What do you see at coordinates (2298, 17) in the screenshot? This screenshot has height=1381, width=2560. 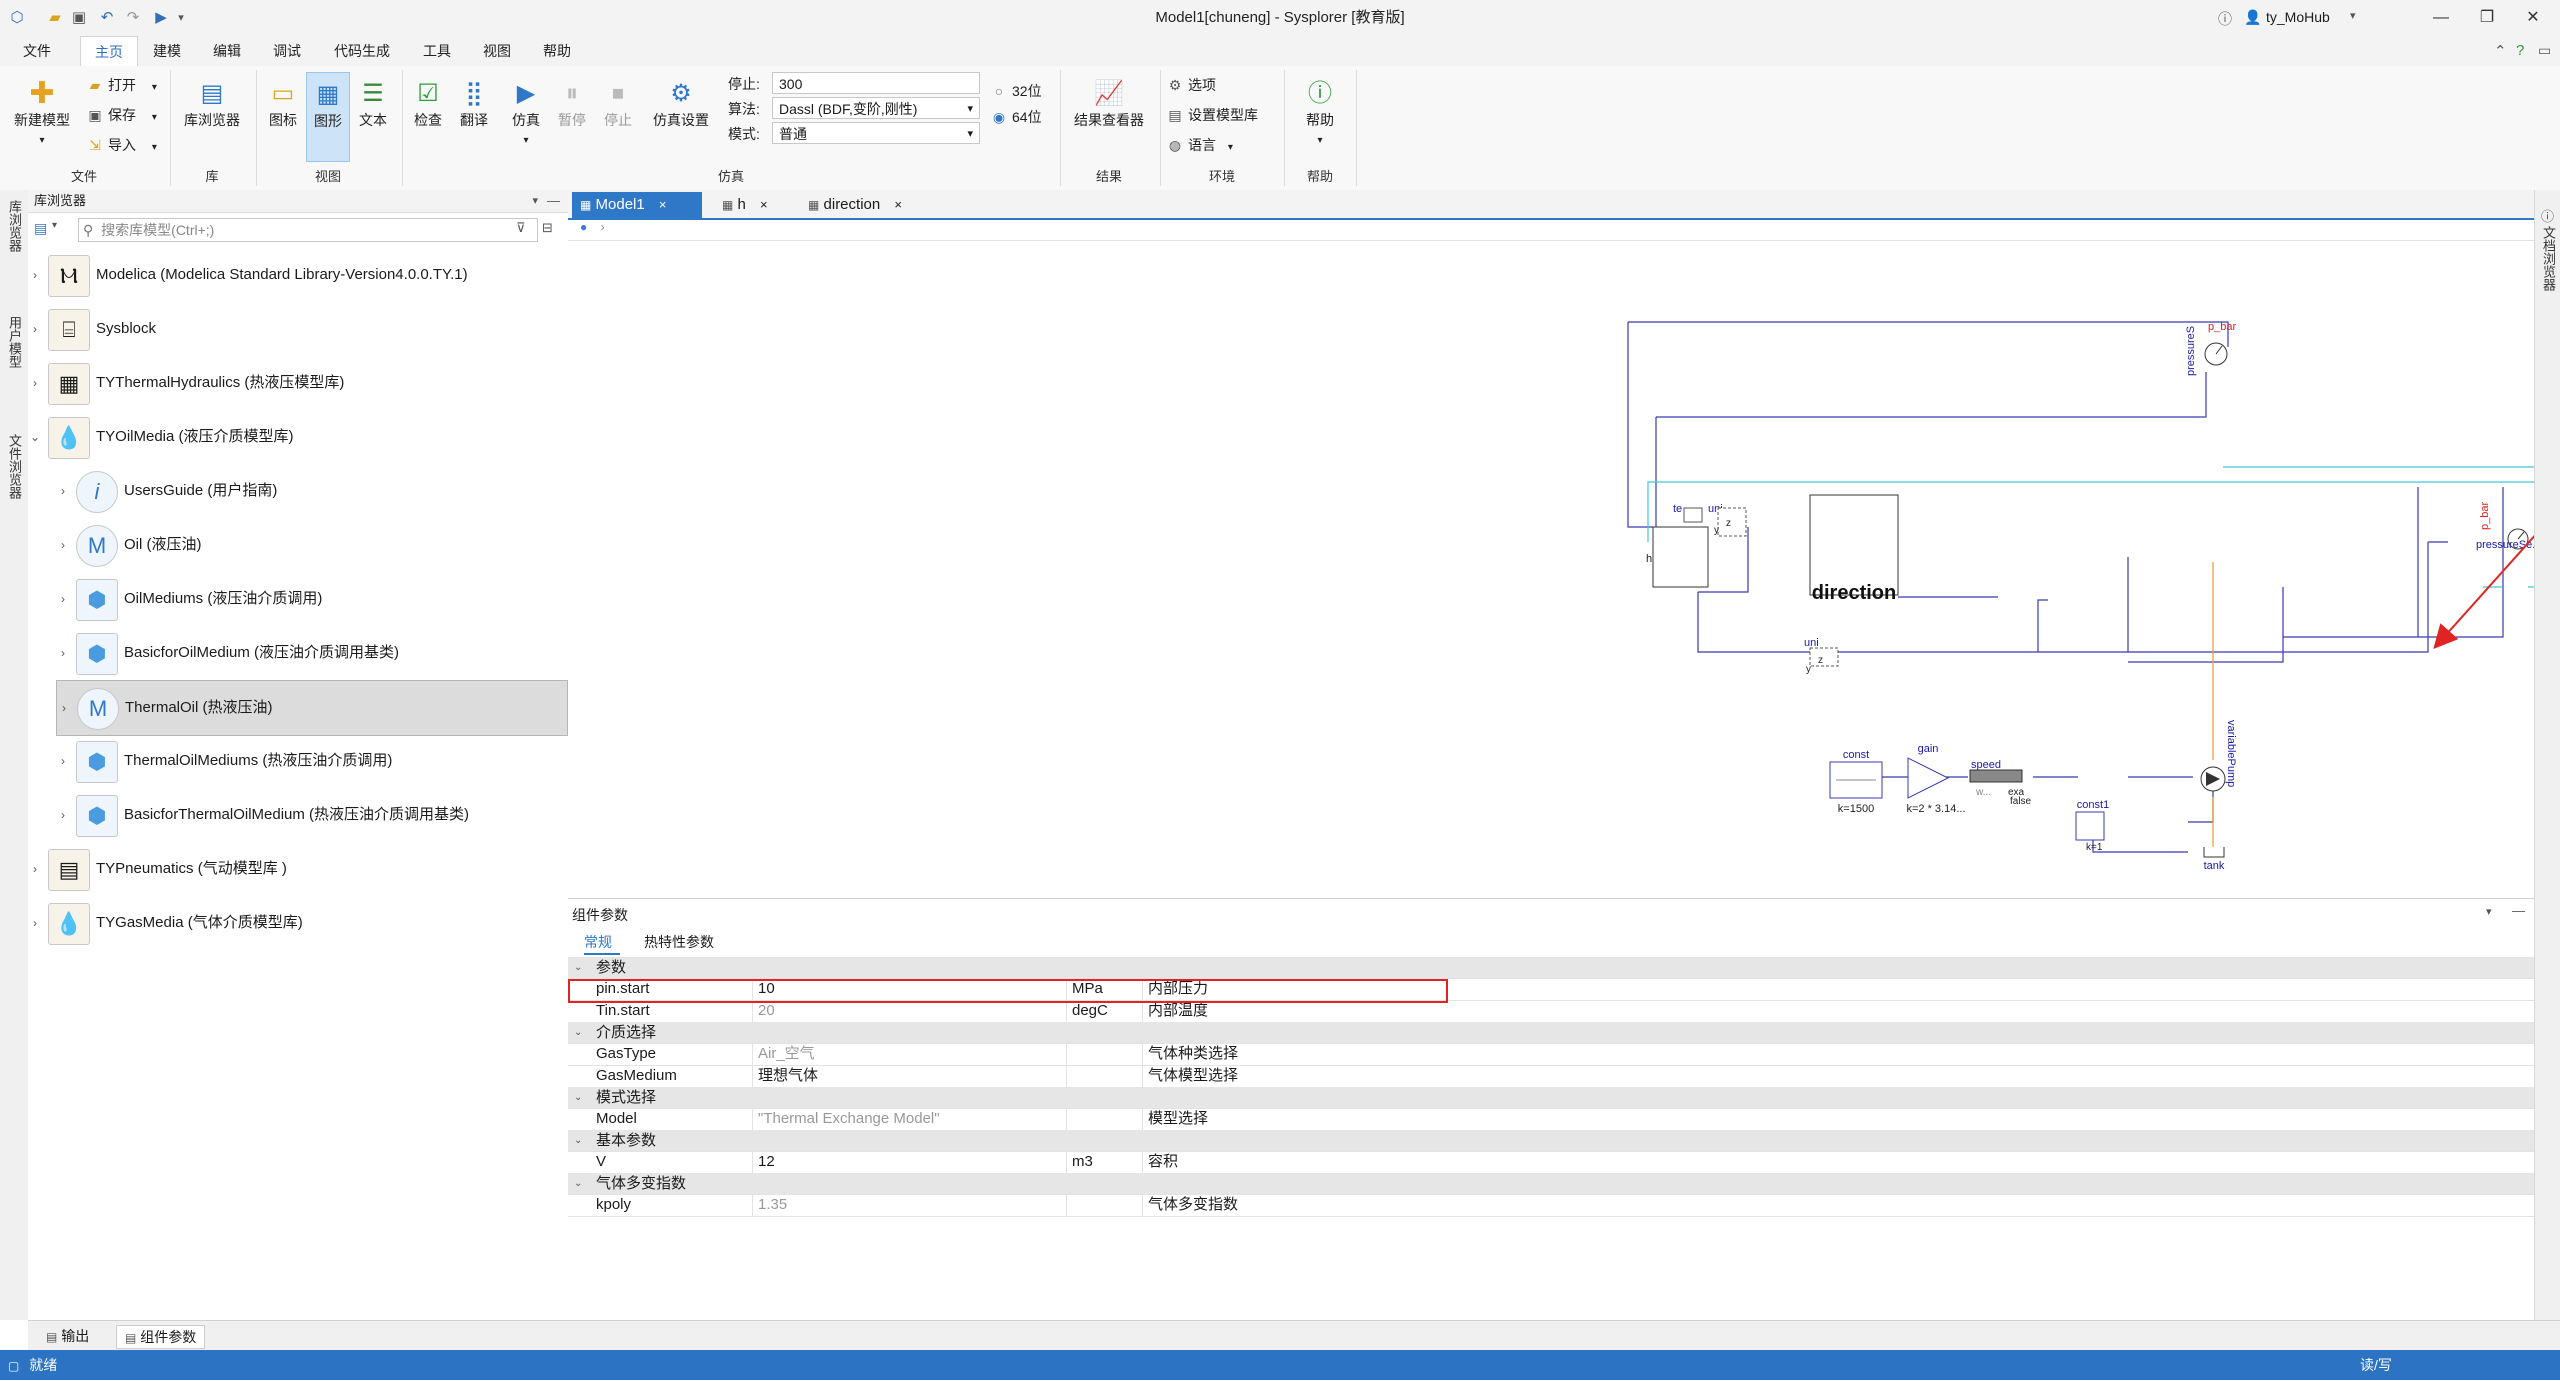 I see `user-name: ty_MoHub` at bounding box center [2298, 17].